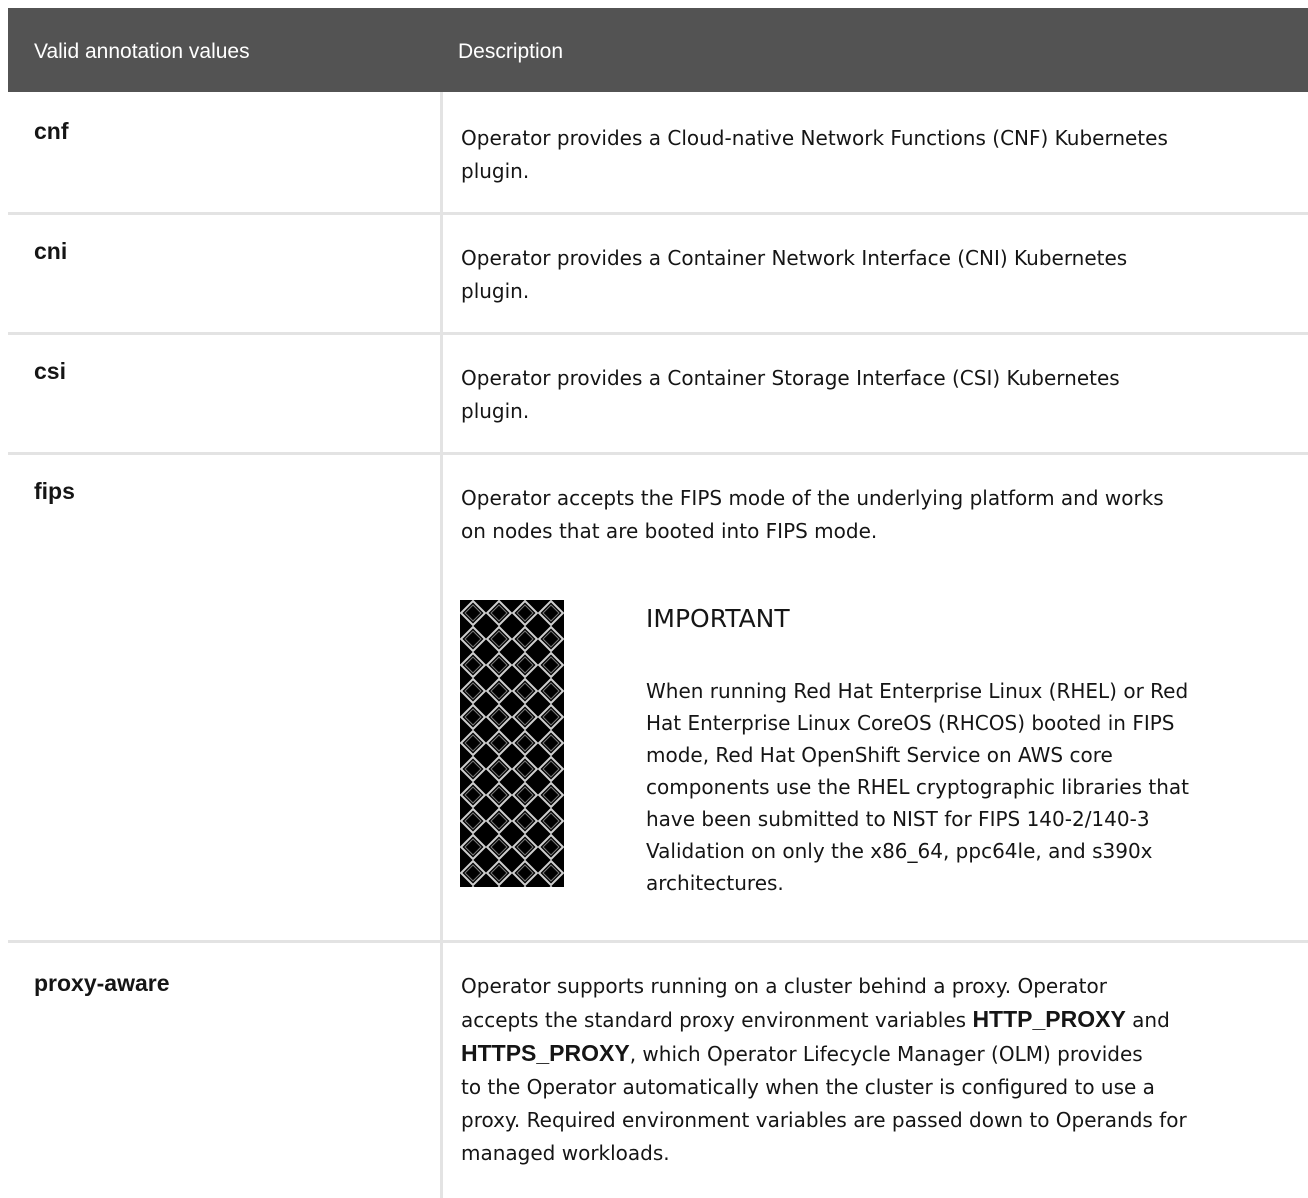 This screenshot has width=1308, height=1198. What do you see at coordinates (658, 50) in the screenshot?
I see `table-header: Valid annotation values Description` at bounding box center [658, 50].